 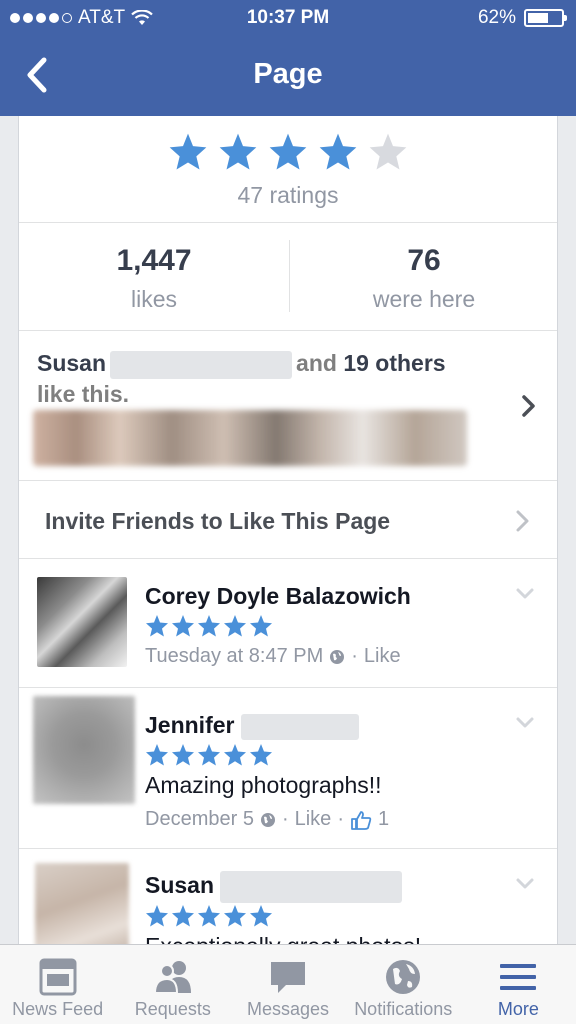 What do you see at coordinates (278, 596) in the screenshot?
I see `reviewer-name: Corey Doyle Balazowich` at bounding box center [278, 596].